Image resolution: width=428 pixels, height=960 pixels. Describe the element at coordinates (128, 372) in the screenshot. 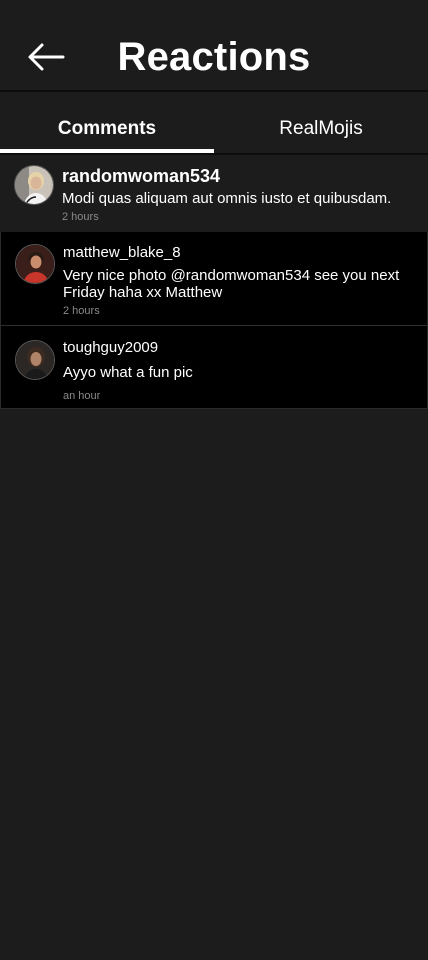

I see `comment-text: Ayyo what a fun pic` at that location.